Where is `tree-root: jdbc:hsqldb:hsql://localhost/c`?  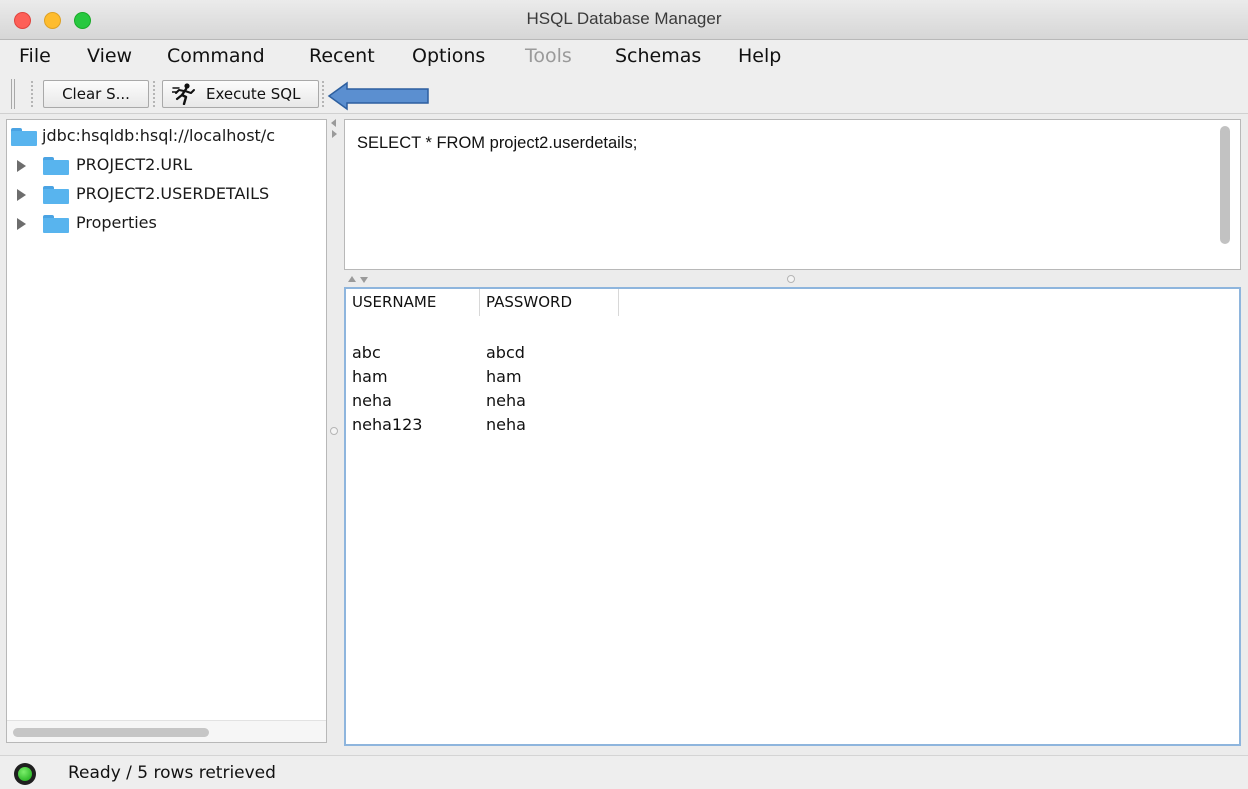
tree-root: jdbc:hsqldb:hsql://localhost/c is located at coordinates (166, 137).